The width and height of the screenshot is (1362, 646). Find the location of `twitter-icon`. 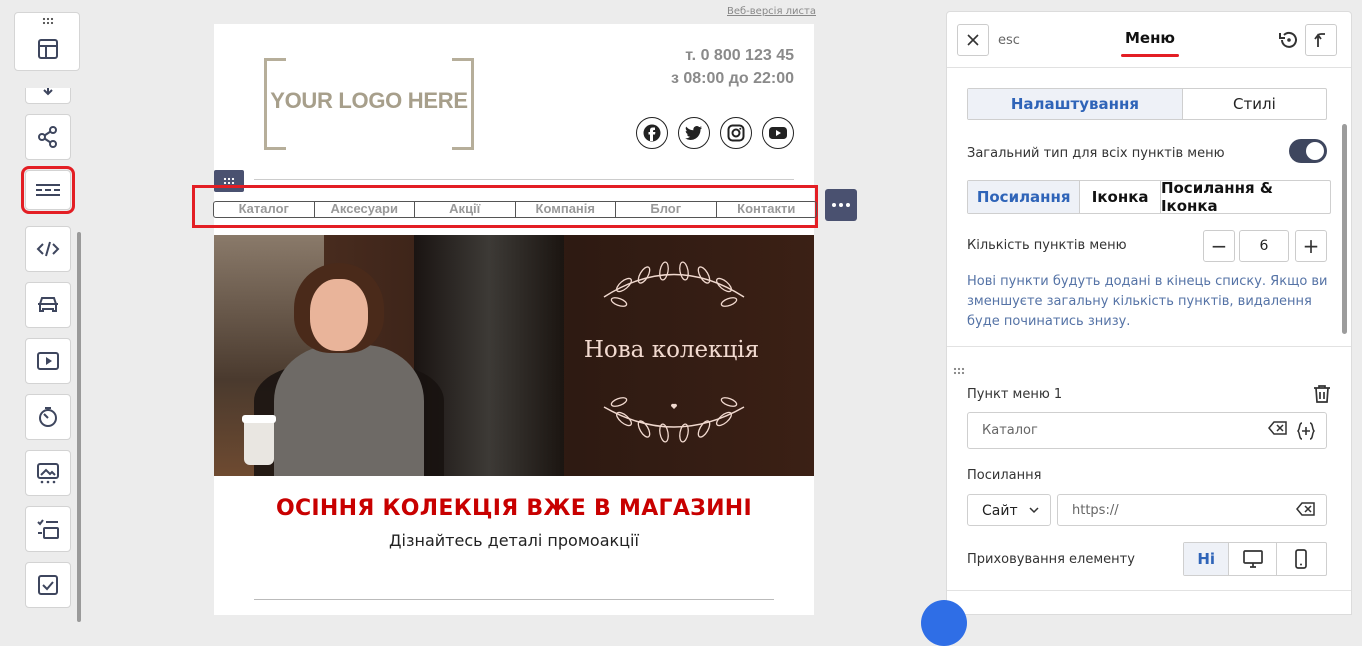

twitter-icon is located at coordinates (694, 133).